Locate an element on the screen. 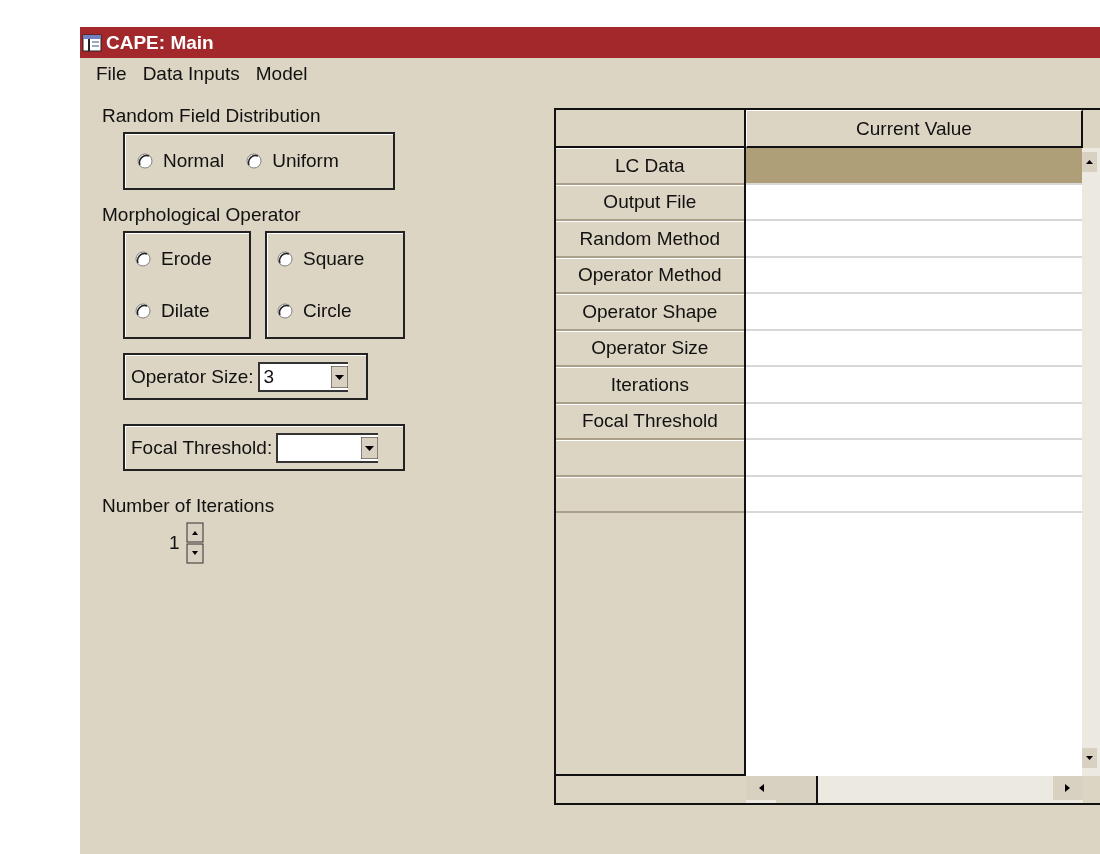 Image resolution: width=1100 pixels, height=854 pixels. row-header: Operator Size is located at coordinates (650, 348).